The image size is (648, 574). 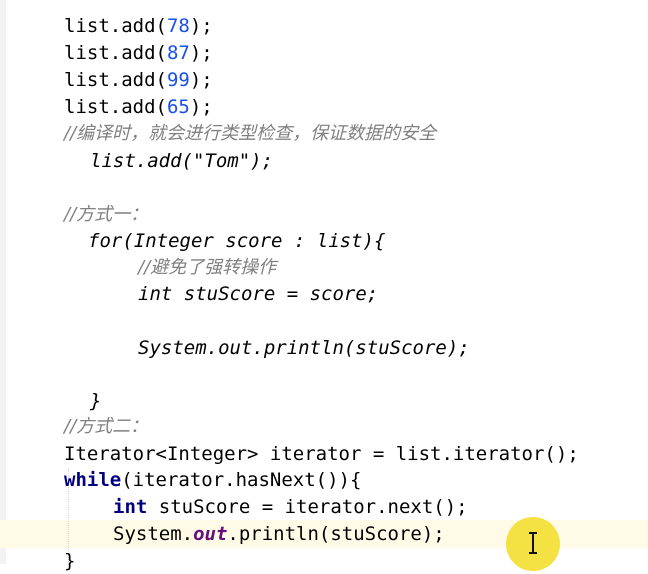 I want to click on i-beam-cursor-icon, so click(x=533, y=543).